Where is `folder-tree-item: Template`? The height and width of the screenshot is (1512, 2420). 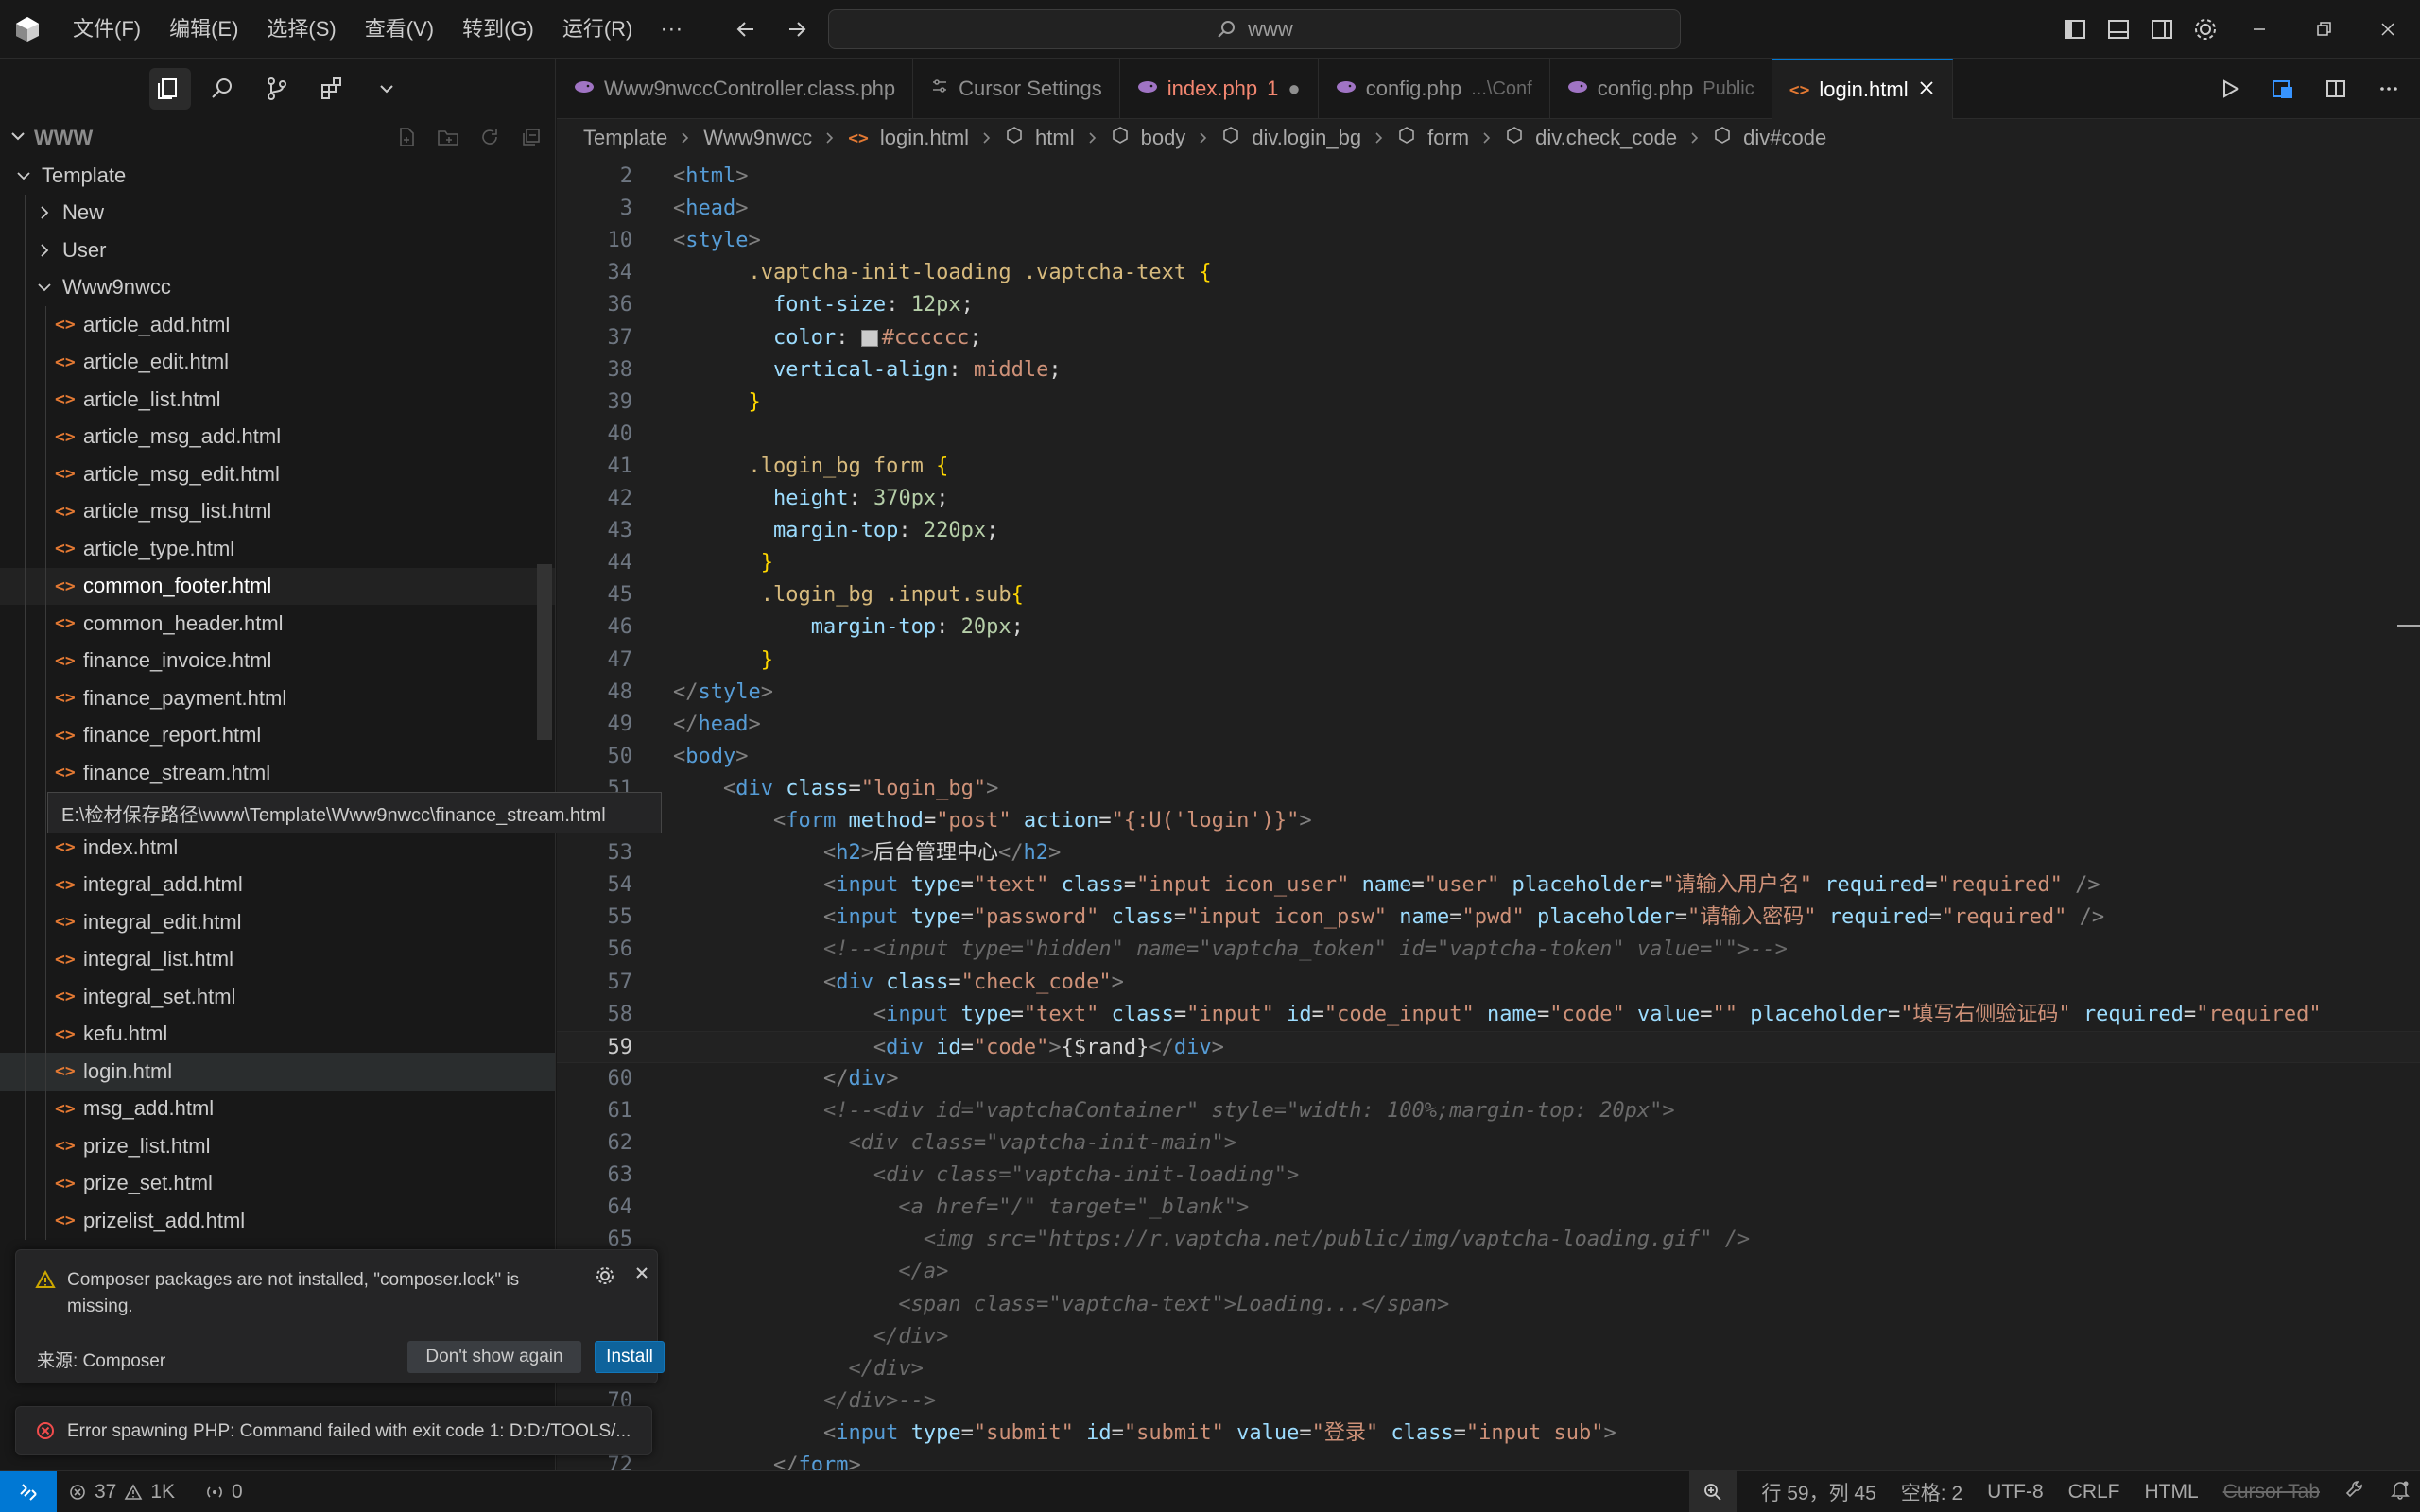 folder-tree-item: Template is located at coordinates (277, 176).